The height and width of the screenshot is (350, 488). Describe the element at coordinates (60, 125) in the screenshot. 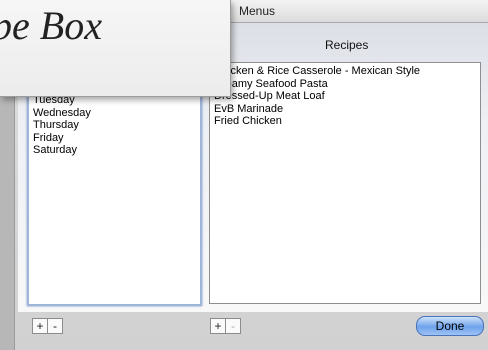

I see `list-item-day: Thursday` at that location.